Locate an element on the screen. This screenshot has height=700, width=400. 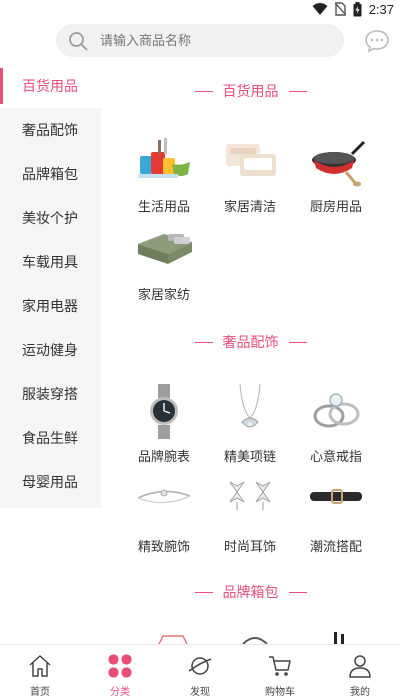
cart-icon is located at coordinates (280, 666).